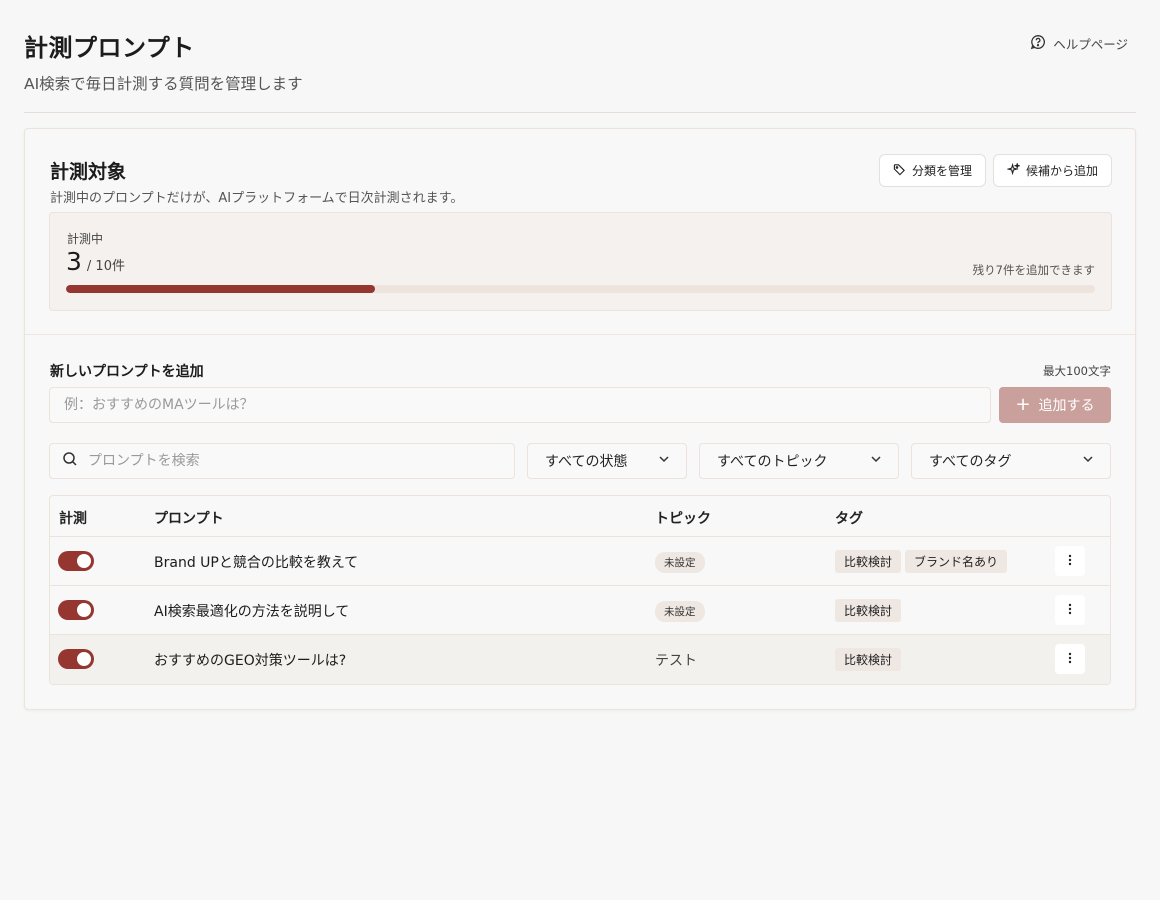 Image resolution: width=1160 pixels, height=900 pixels. I want to click on section-description: 計測中のプロンプトだけが、AIプラットフォームで日次計測されます。, so click(257, 198).